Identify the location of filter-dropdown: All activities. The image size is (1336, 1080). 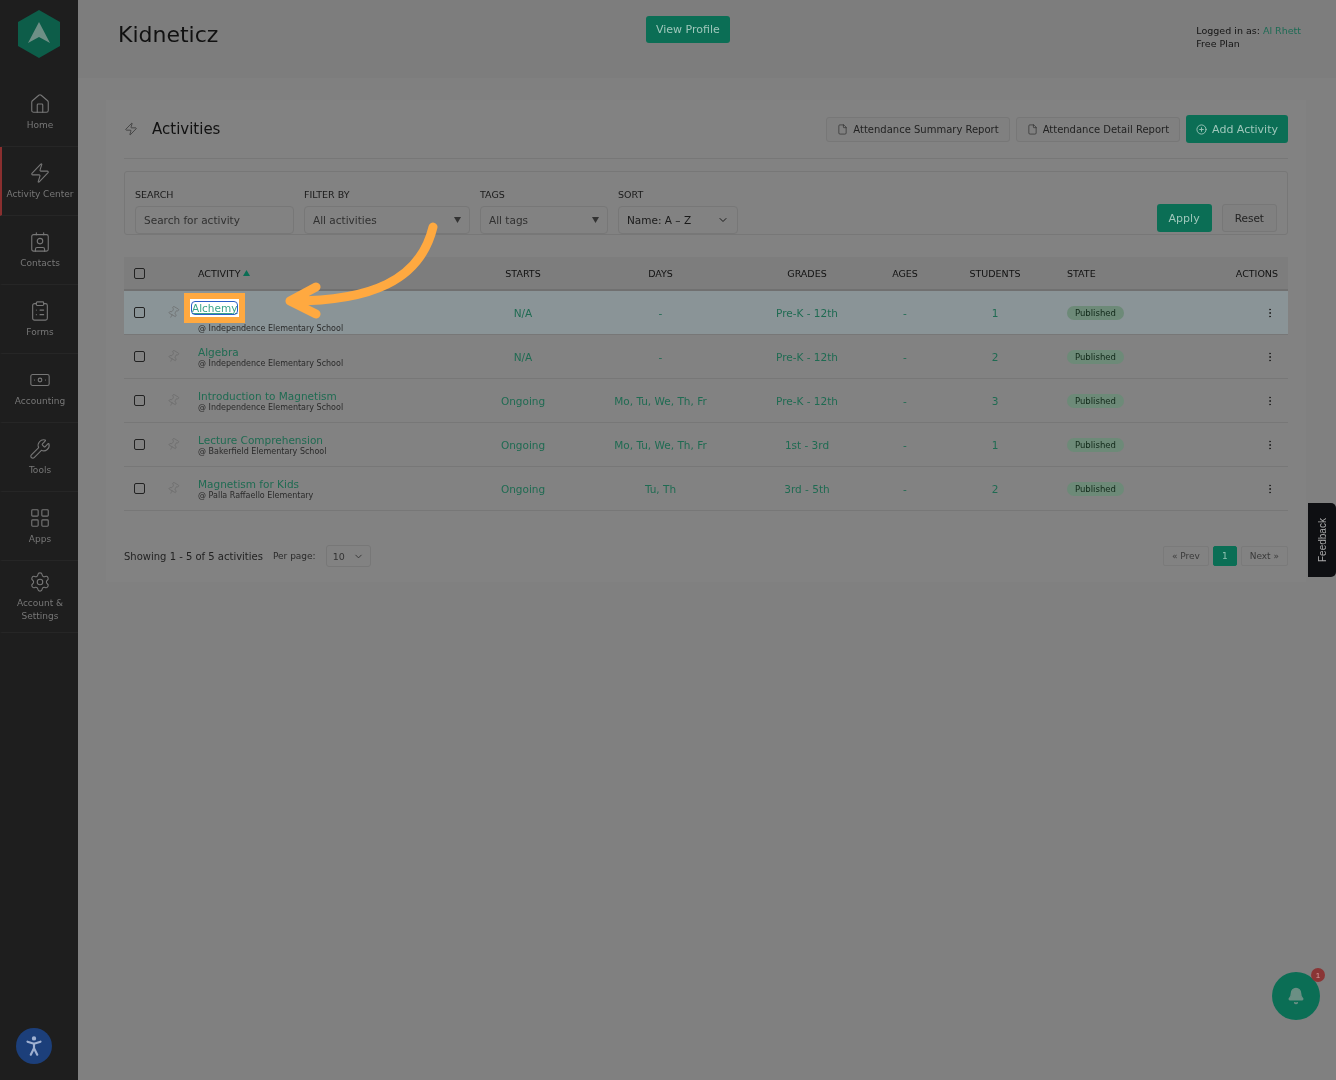
(387, 220).